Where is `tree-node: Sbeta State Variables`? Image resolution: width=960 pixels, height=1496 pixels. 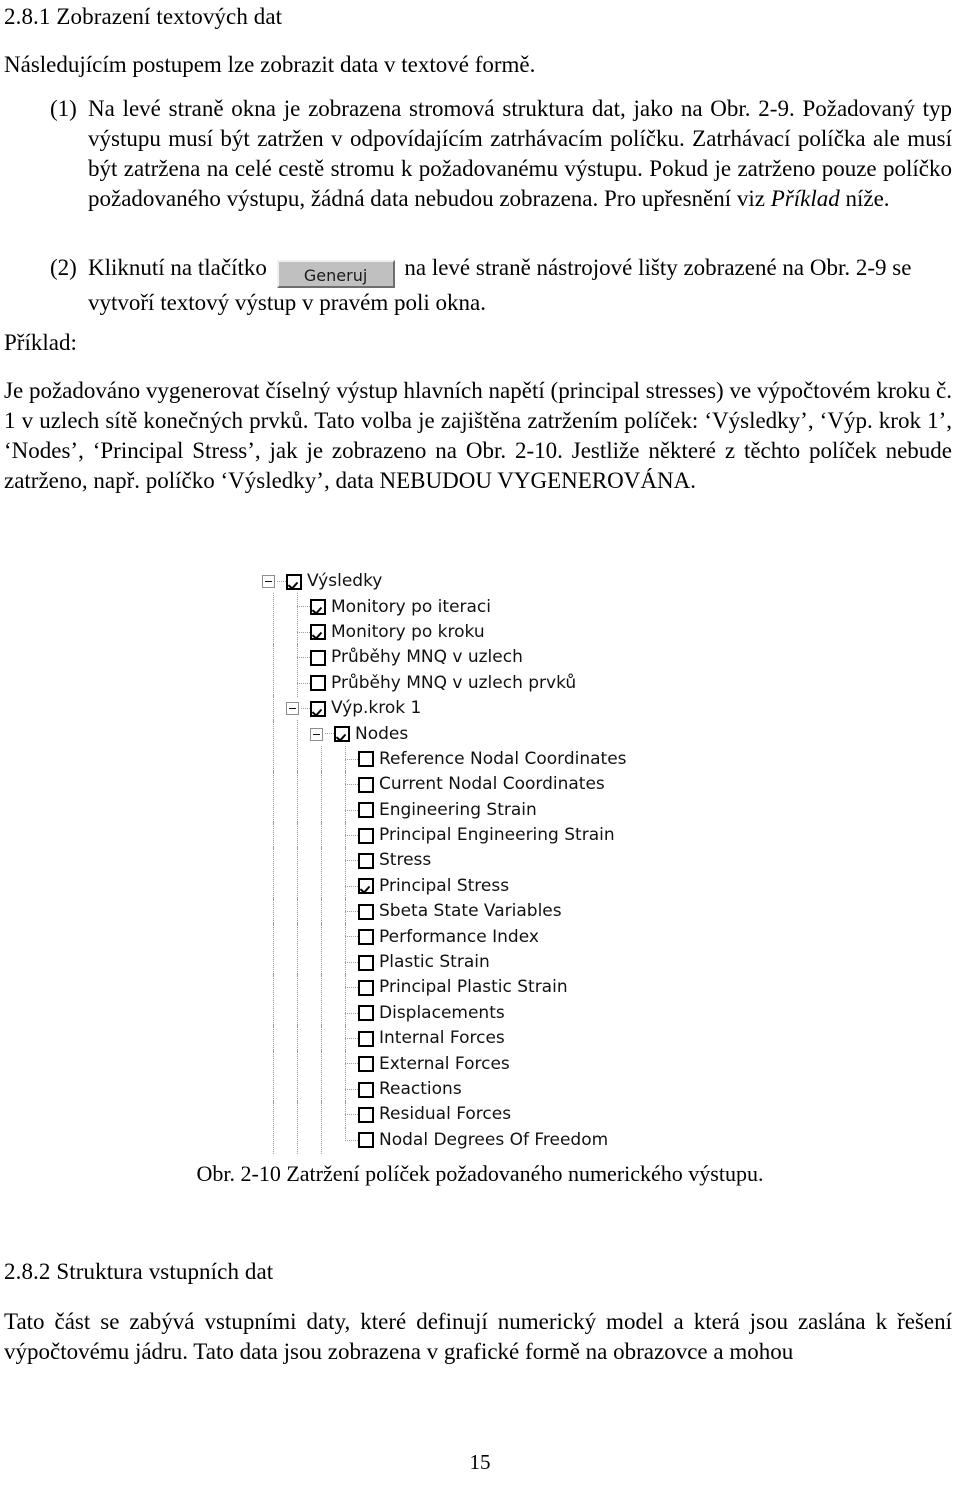 tree-node: Sbeta State Variables is located at coordinates (444, 912).